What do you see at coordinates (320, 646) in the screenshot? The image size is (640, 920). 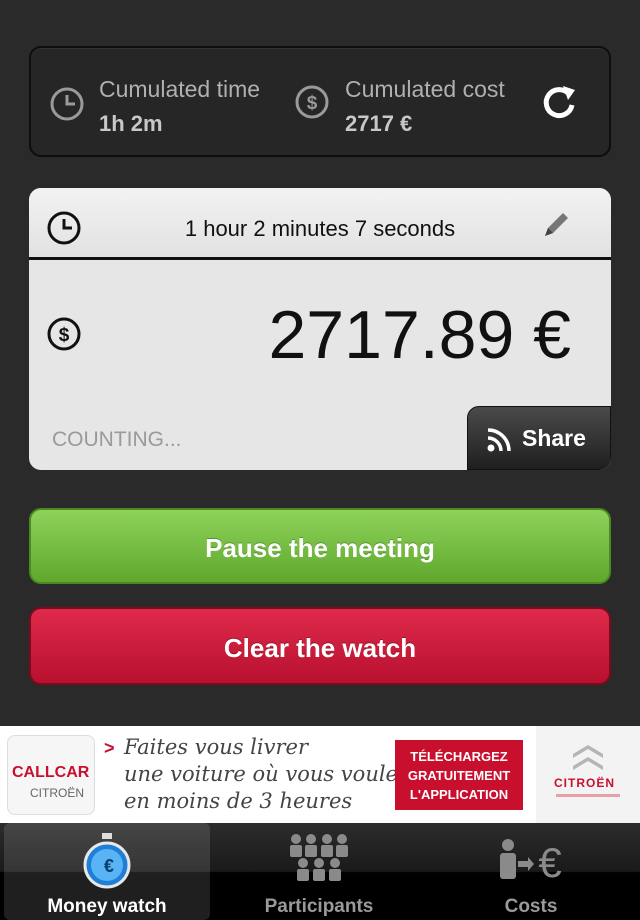 I see `clear-watch-button: Clear the watch` at bounding box center [320, 646].